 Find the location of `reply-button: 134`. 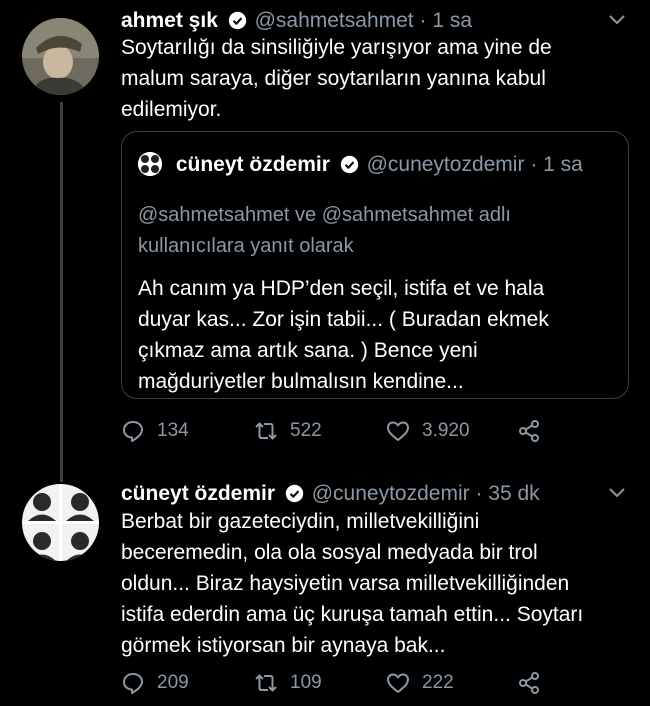

reply-button: 134 is located at coordinates (155, 431).